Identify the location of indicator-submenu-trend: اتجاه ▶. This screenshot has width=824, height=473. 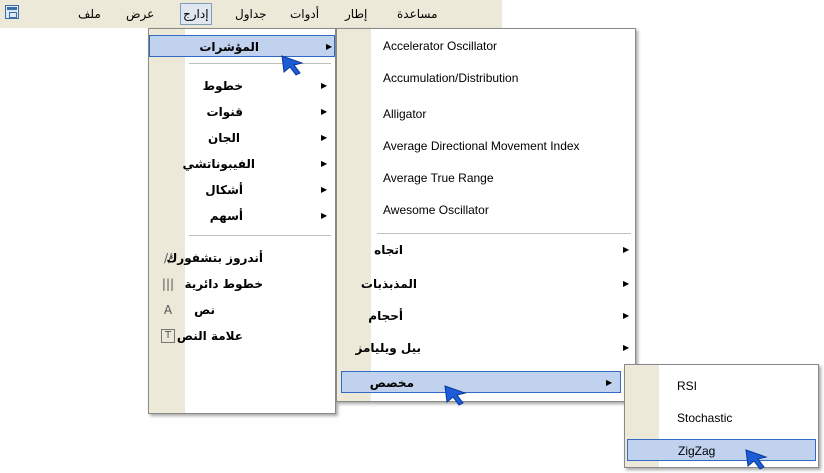
(486, 250).